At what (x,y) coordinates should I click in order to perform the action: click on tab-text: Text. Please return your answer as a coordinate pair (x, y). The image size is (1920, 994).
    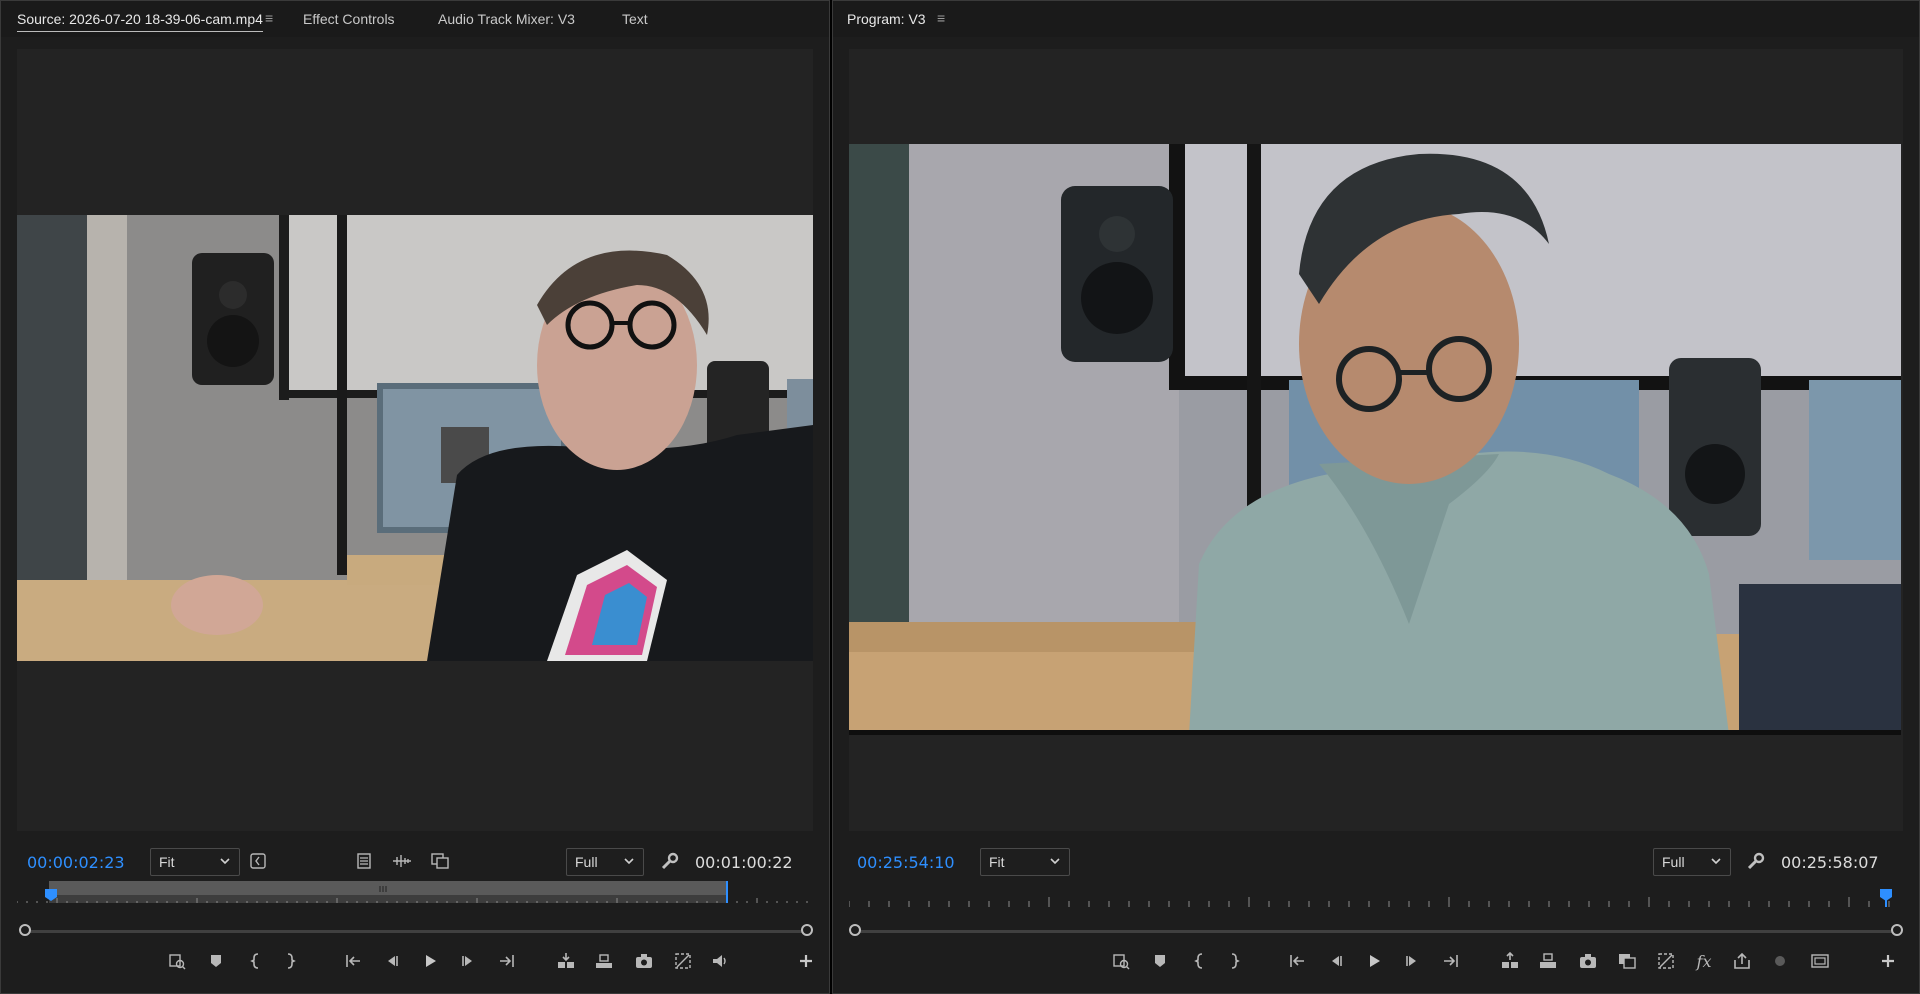
    Looking at the image, I should click on (635, 19).